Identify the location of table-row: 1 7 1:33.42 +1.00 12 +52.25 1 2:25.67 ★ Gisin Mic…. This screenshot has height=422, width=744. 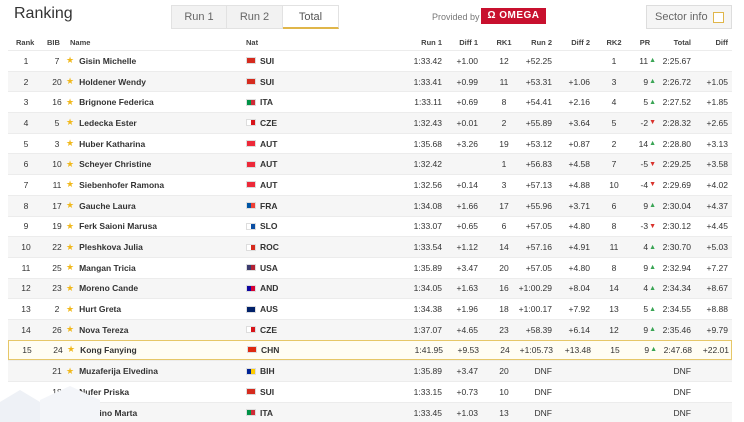
(370, 60).